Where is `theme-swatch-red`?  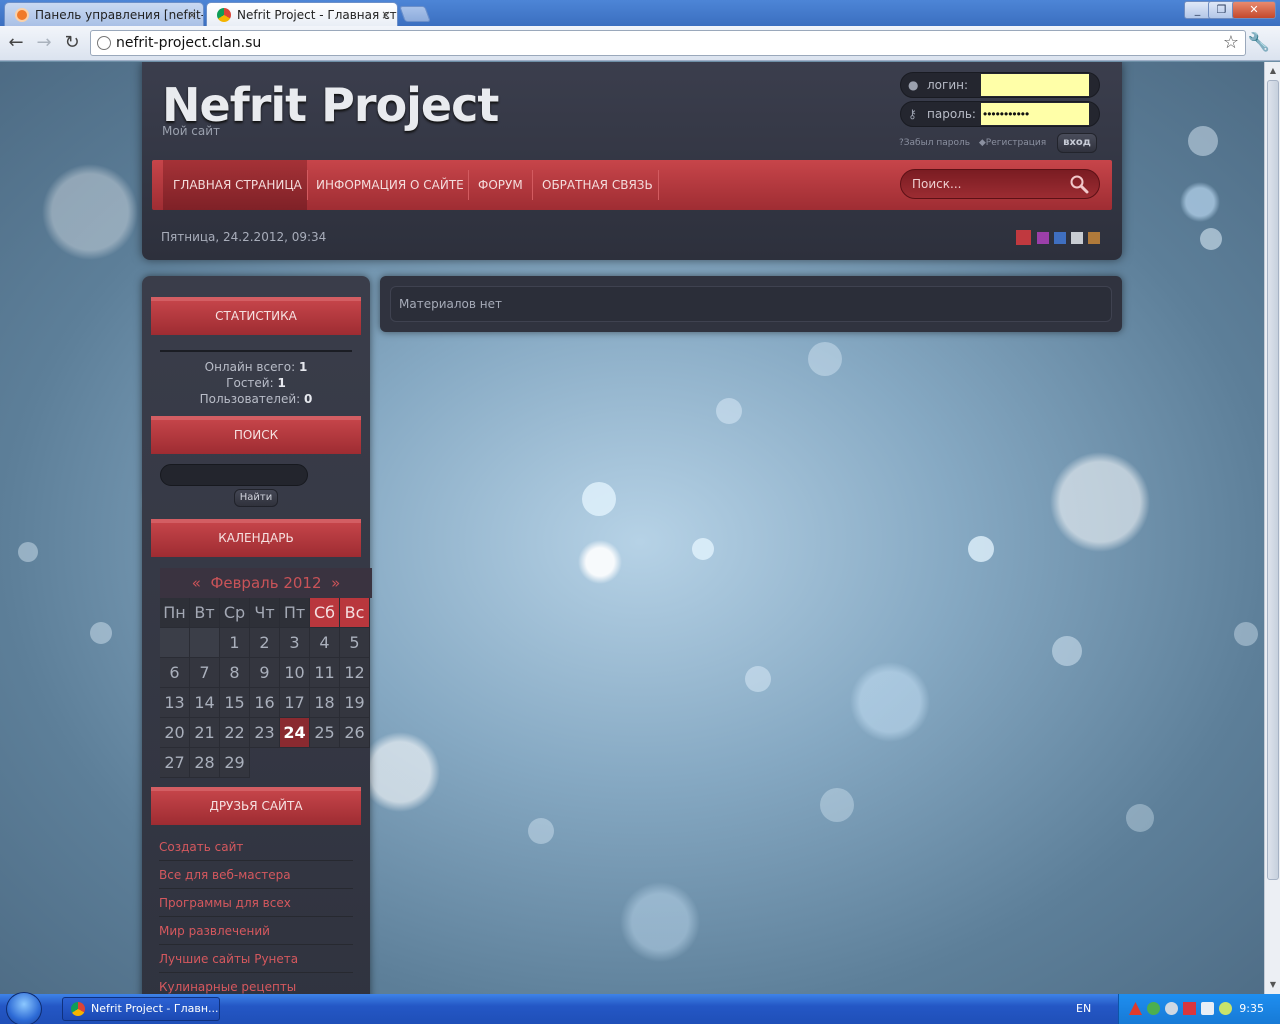 theme-swatch-red is located at coordinates (1023, 237).